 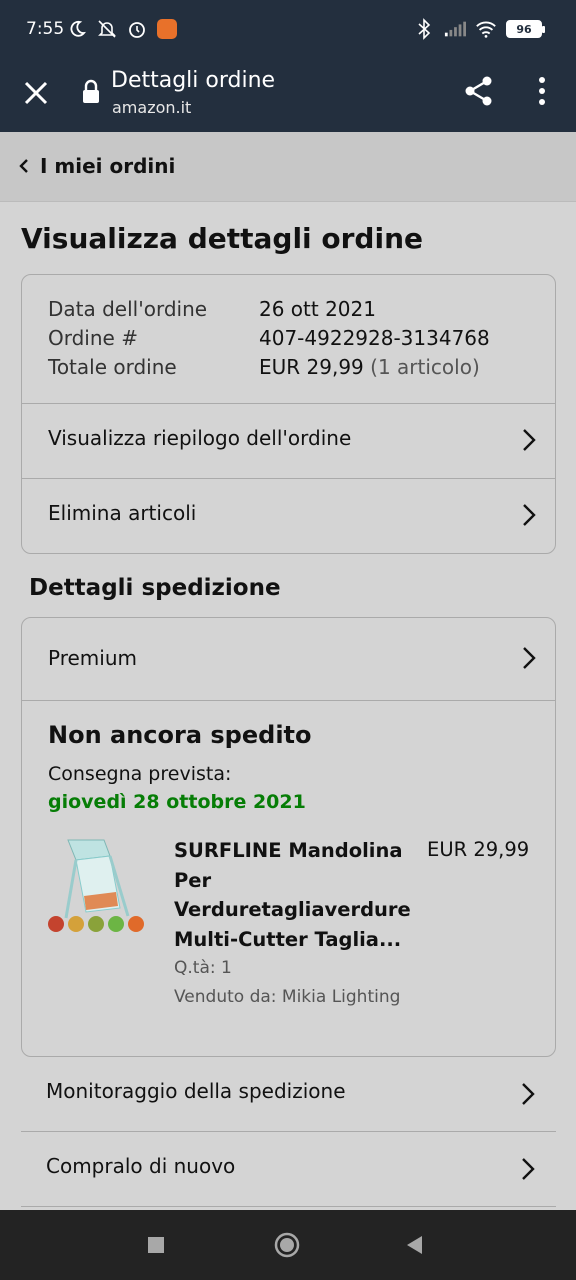 I want to click on track-shipment-link: Monitoraggio della spedizione, so click(x=288, y=1094).